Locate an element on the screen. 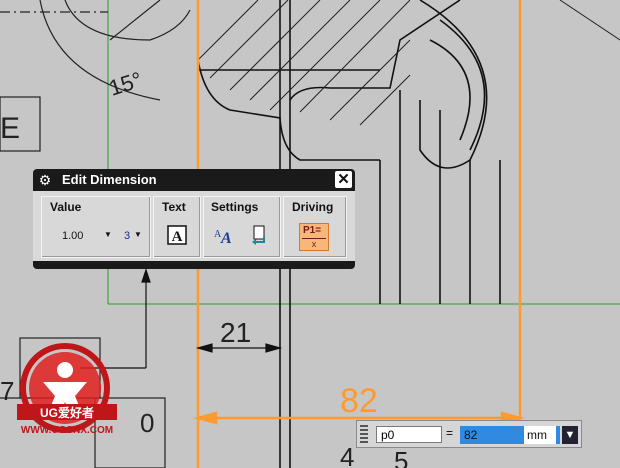 Image resolution: width=620 pixels, height=468 pixels. text-A-icon: A is located at coordinates (177, 235).